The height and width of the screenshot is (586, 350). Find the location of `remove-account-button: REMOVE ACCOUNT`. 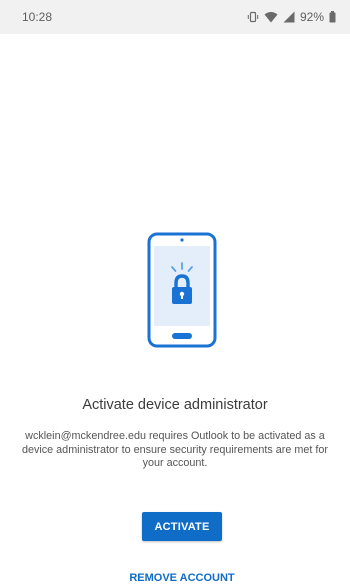

remove-account-button: REMOVE ACCOUNT is located at coordinates (182, 578).